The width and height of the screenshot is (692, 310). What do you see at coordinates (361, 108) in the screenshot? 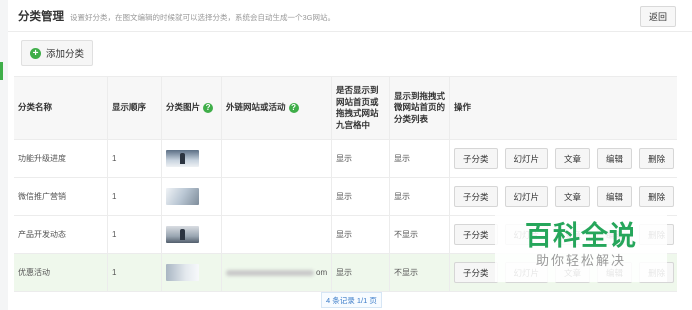
I see `col-header-show-home: 是否显示到网站首页或拖拽式网站九宫格中` at bounding box center [361, 108].